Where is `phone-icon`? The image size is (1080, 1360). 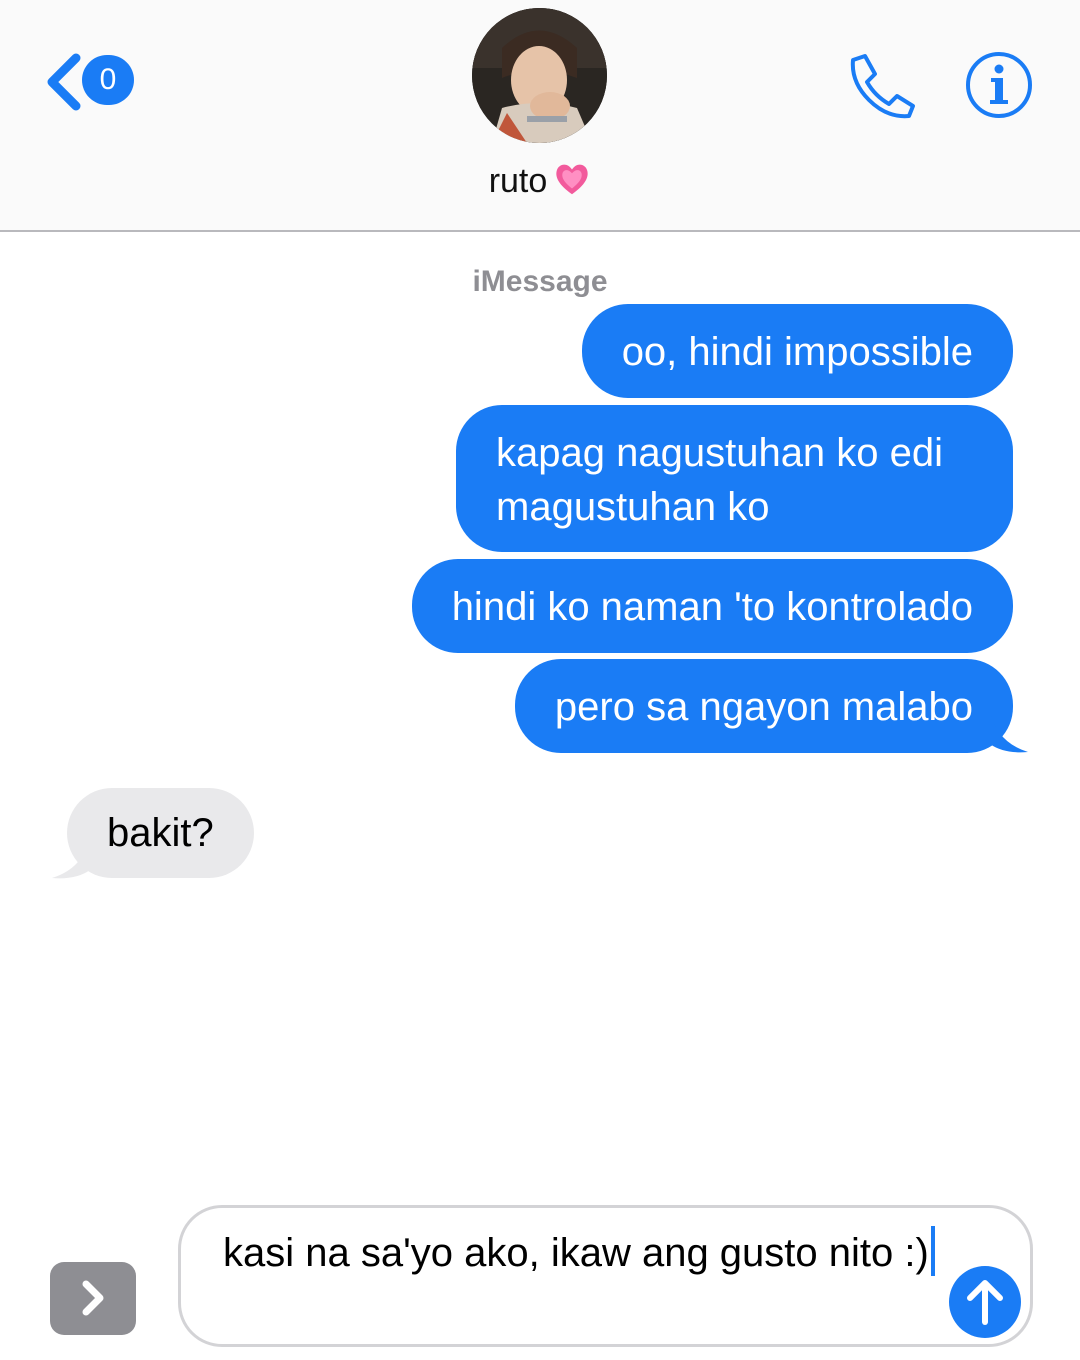 phone-icon is located at coordinates (880, 85).